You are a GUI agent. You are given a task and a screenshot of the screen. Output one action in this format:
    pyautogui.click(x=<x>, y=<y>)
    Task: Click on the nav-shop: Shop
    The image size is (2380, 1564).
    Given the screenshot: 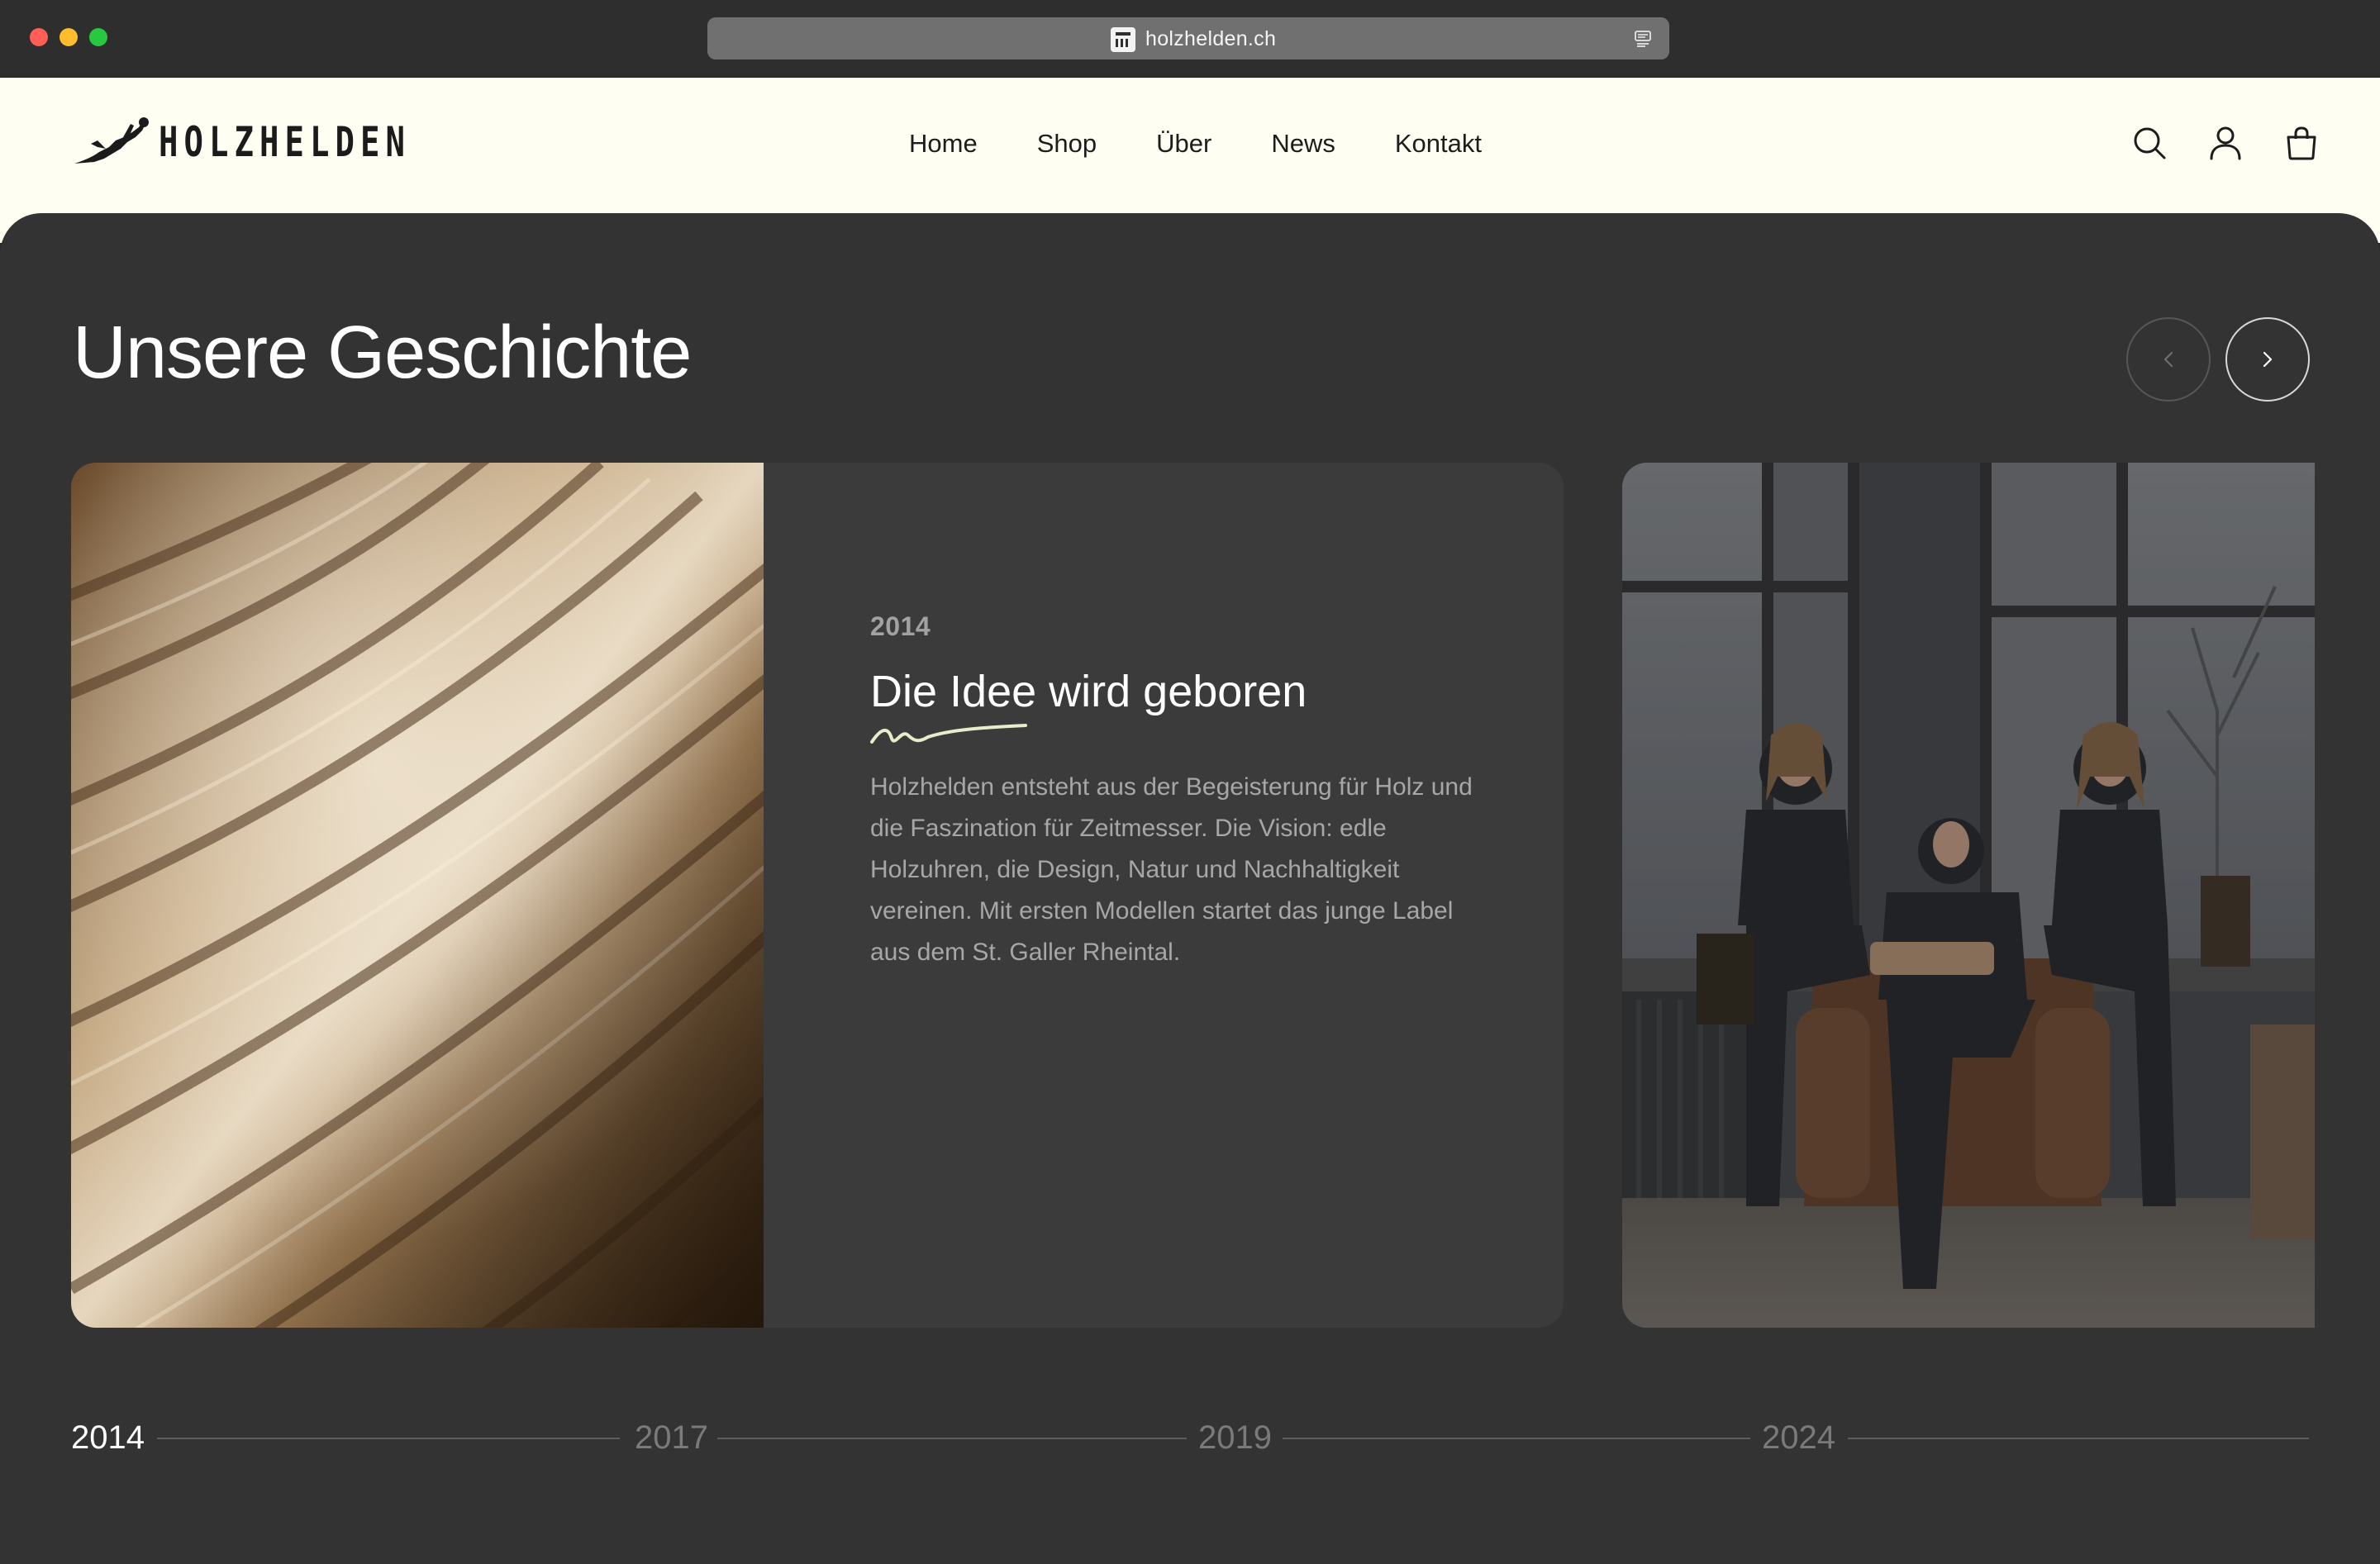 What is the action you would take?
    pyautogui.click(x=1067, y=144)
    